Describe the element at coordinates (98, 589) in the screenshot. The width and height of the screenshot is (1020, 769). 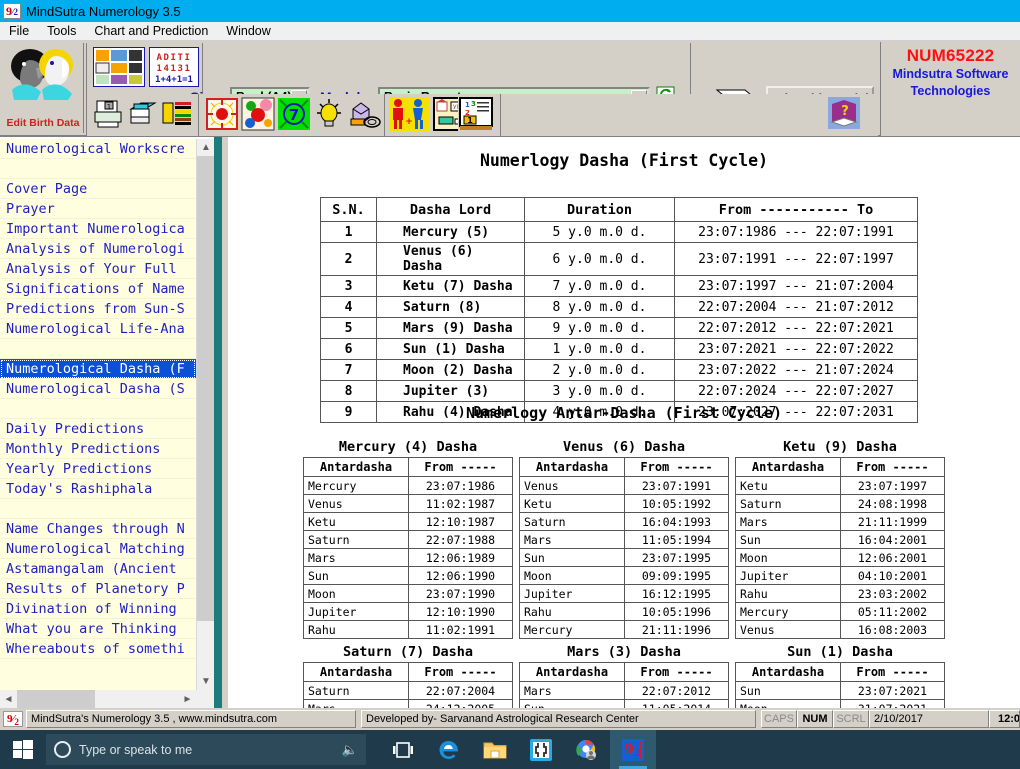
I see `sidebar-item: Results of Planetory P` at that location.